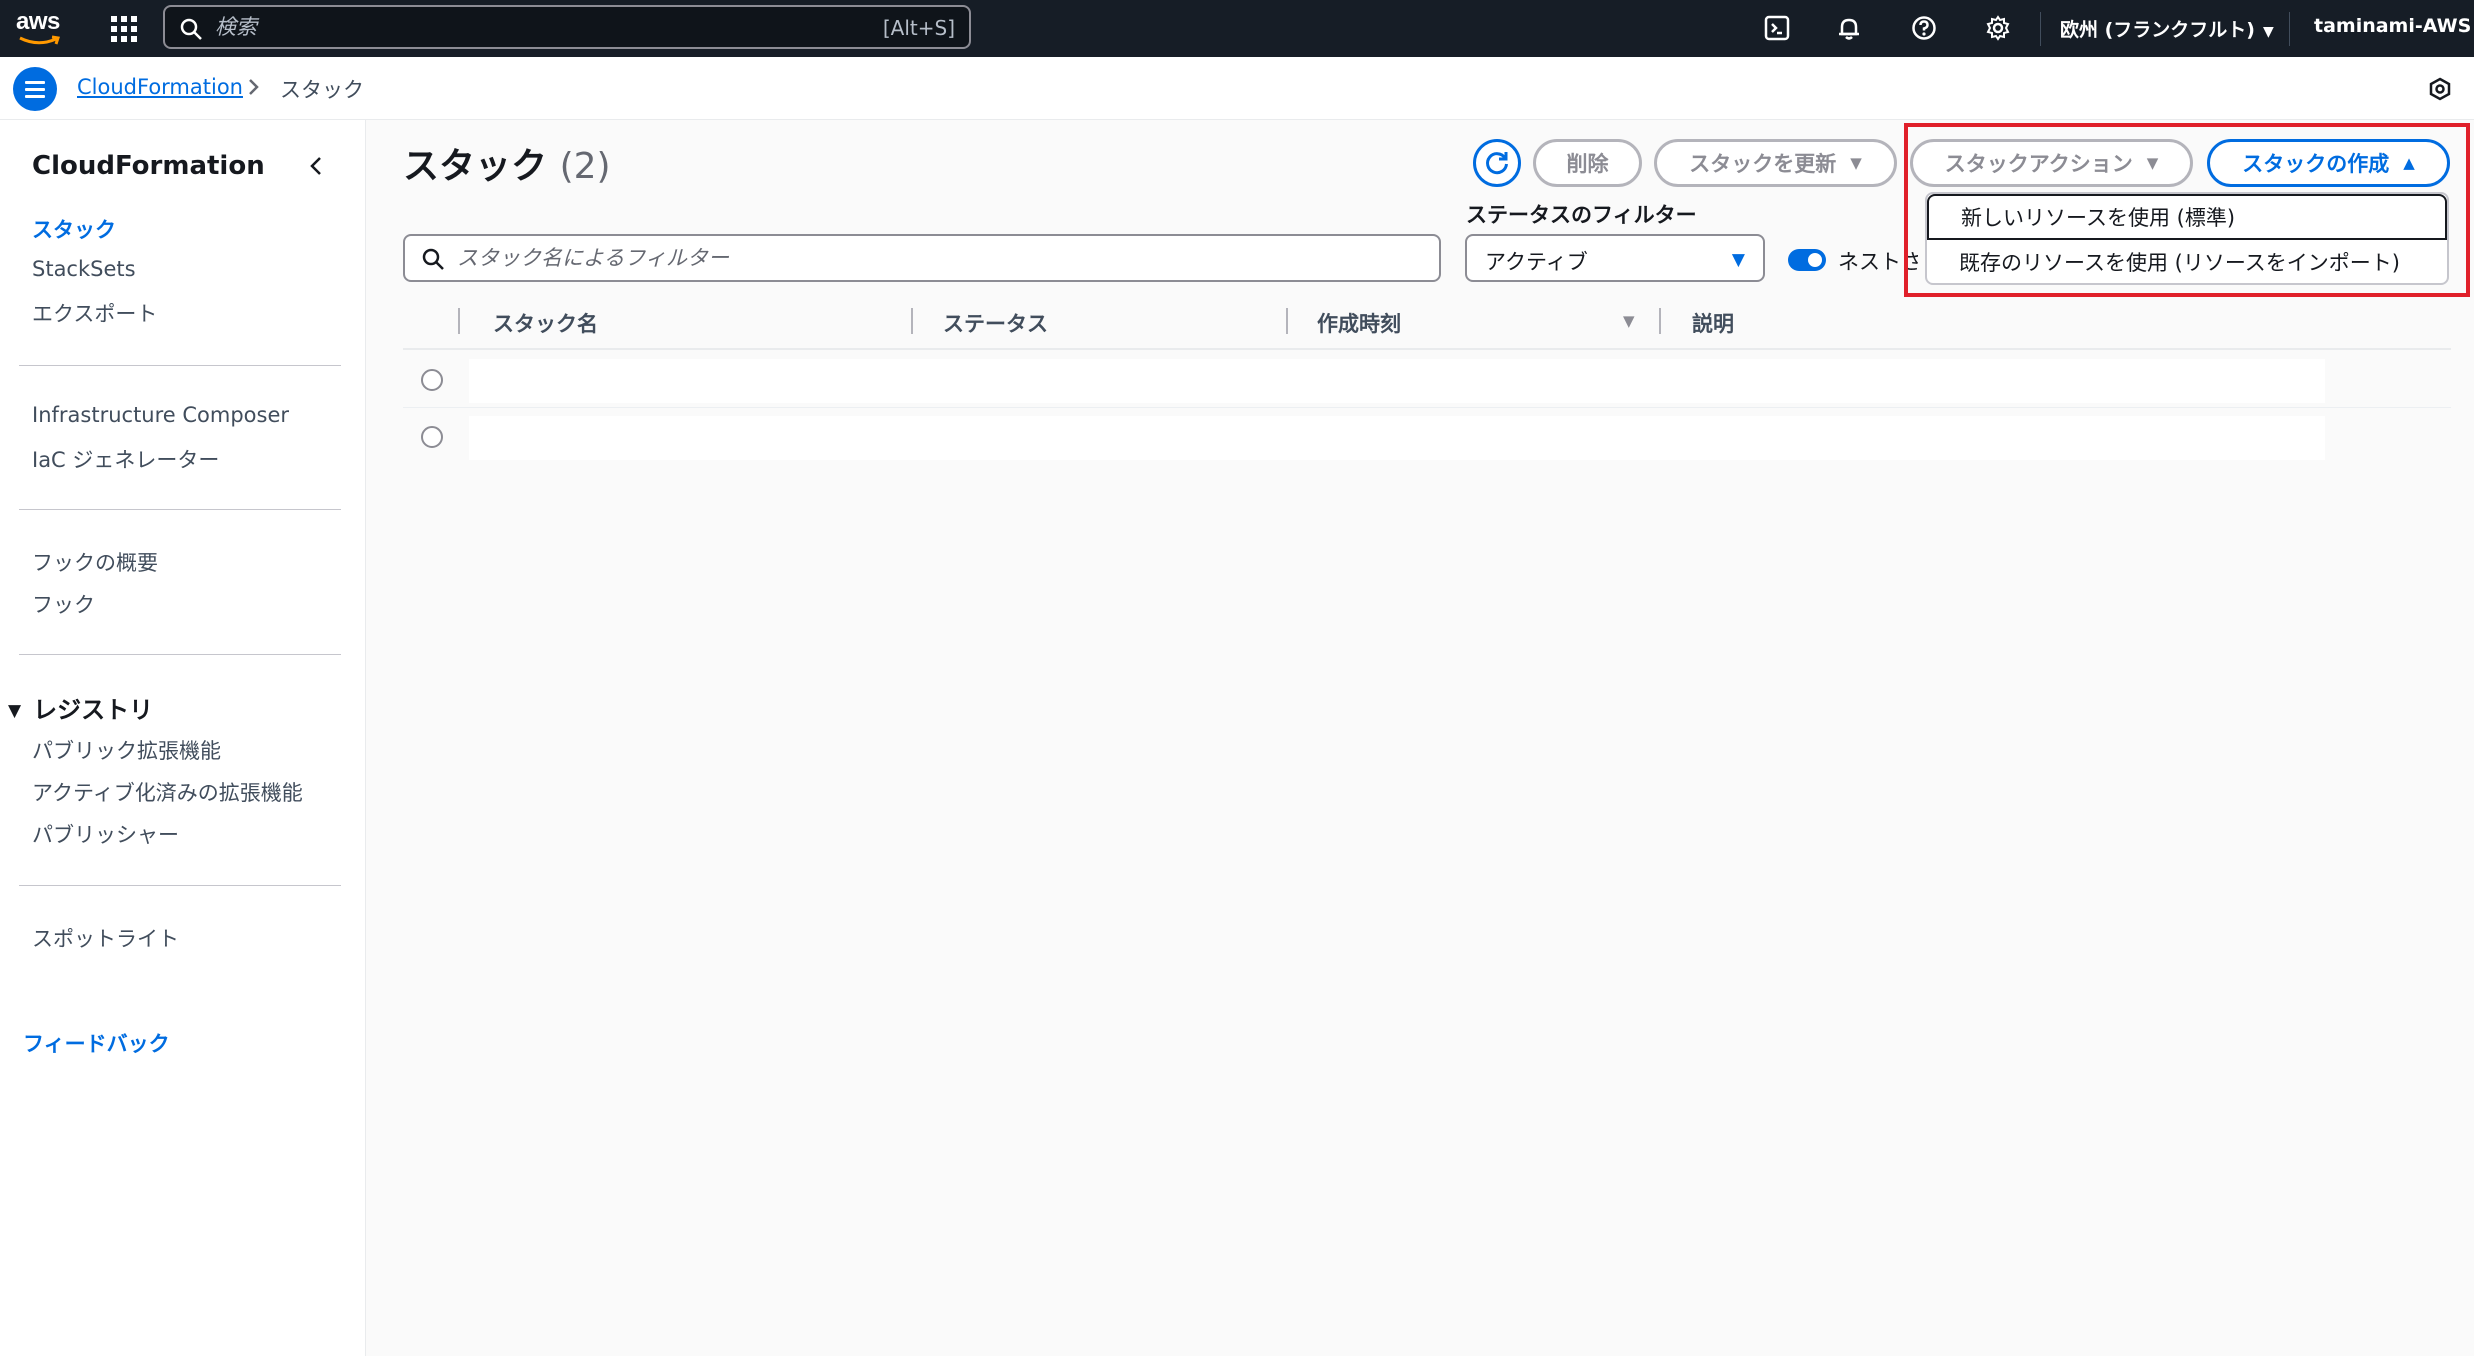  I want to click on aws-logo: aws, so click(41, 28).